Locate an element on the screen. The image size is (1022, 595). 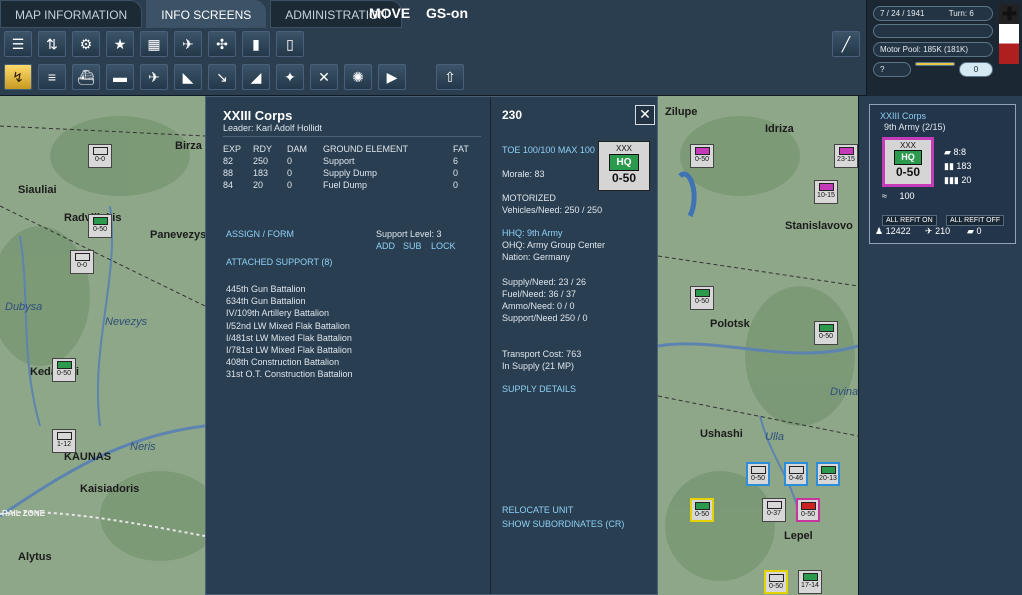
list-item: IV/109th Artillery Battalion is located at coordinates (289, 313).